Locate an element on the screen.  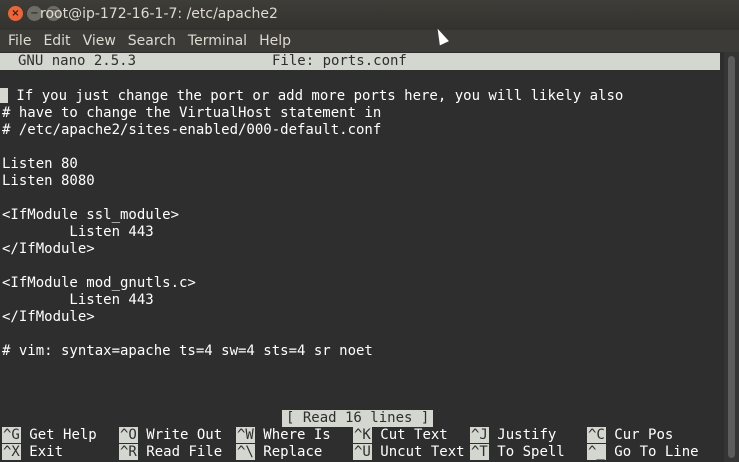
shortcut-exit: ^X Exit is located at coordinates (32, 452).